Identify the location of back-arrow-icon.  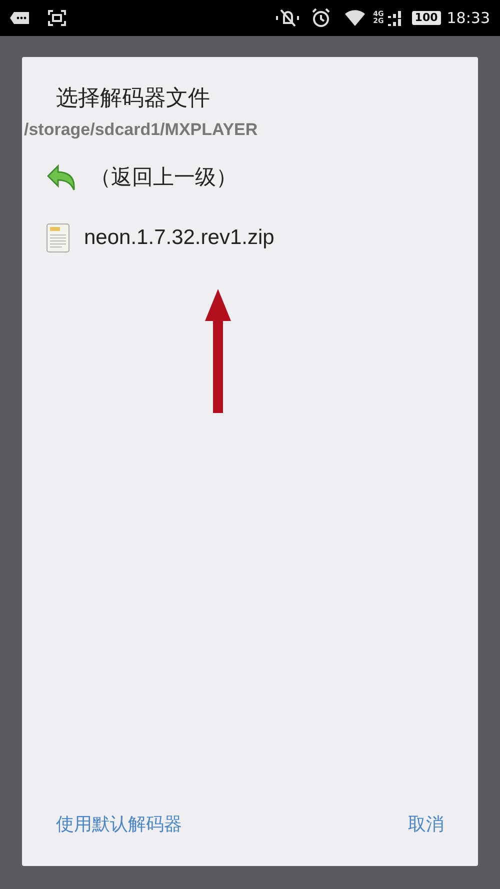
(61, 178).